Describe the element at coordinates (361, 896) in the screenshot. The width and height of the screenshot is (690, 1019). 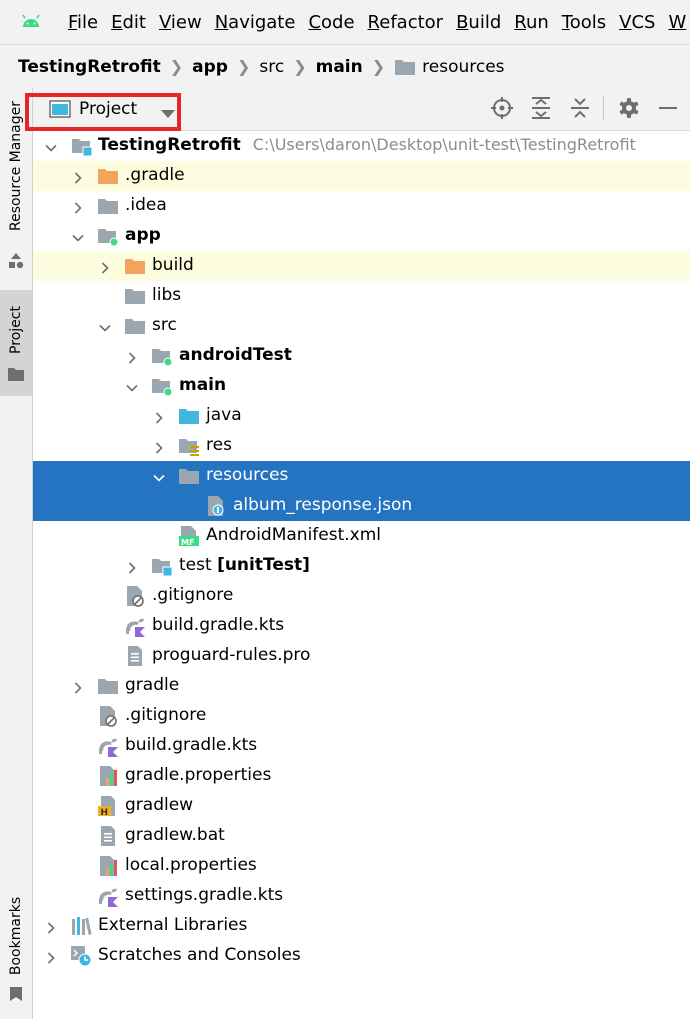
I see `tree-row-settings-gradle-kts: settings.gradle.kts` at that location.